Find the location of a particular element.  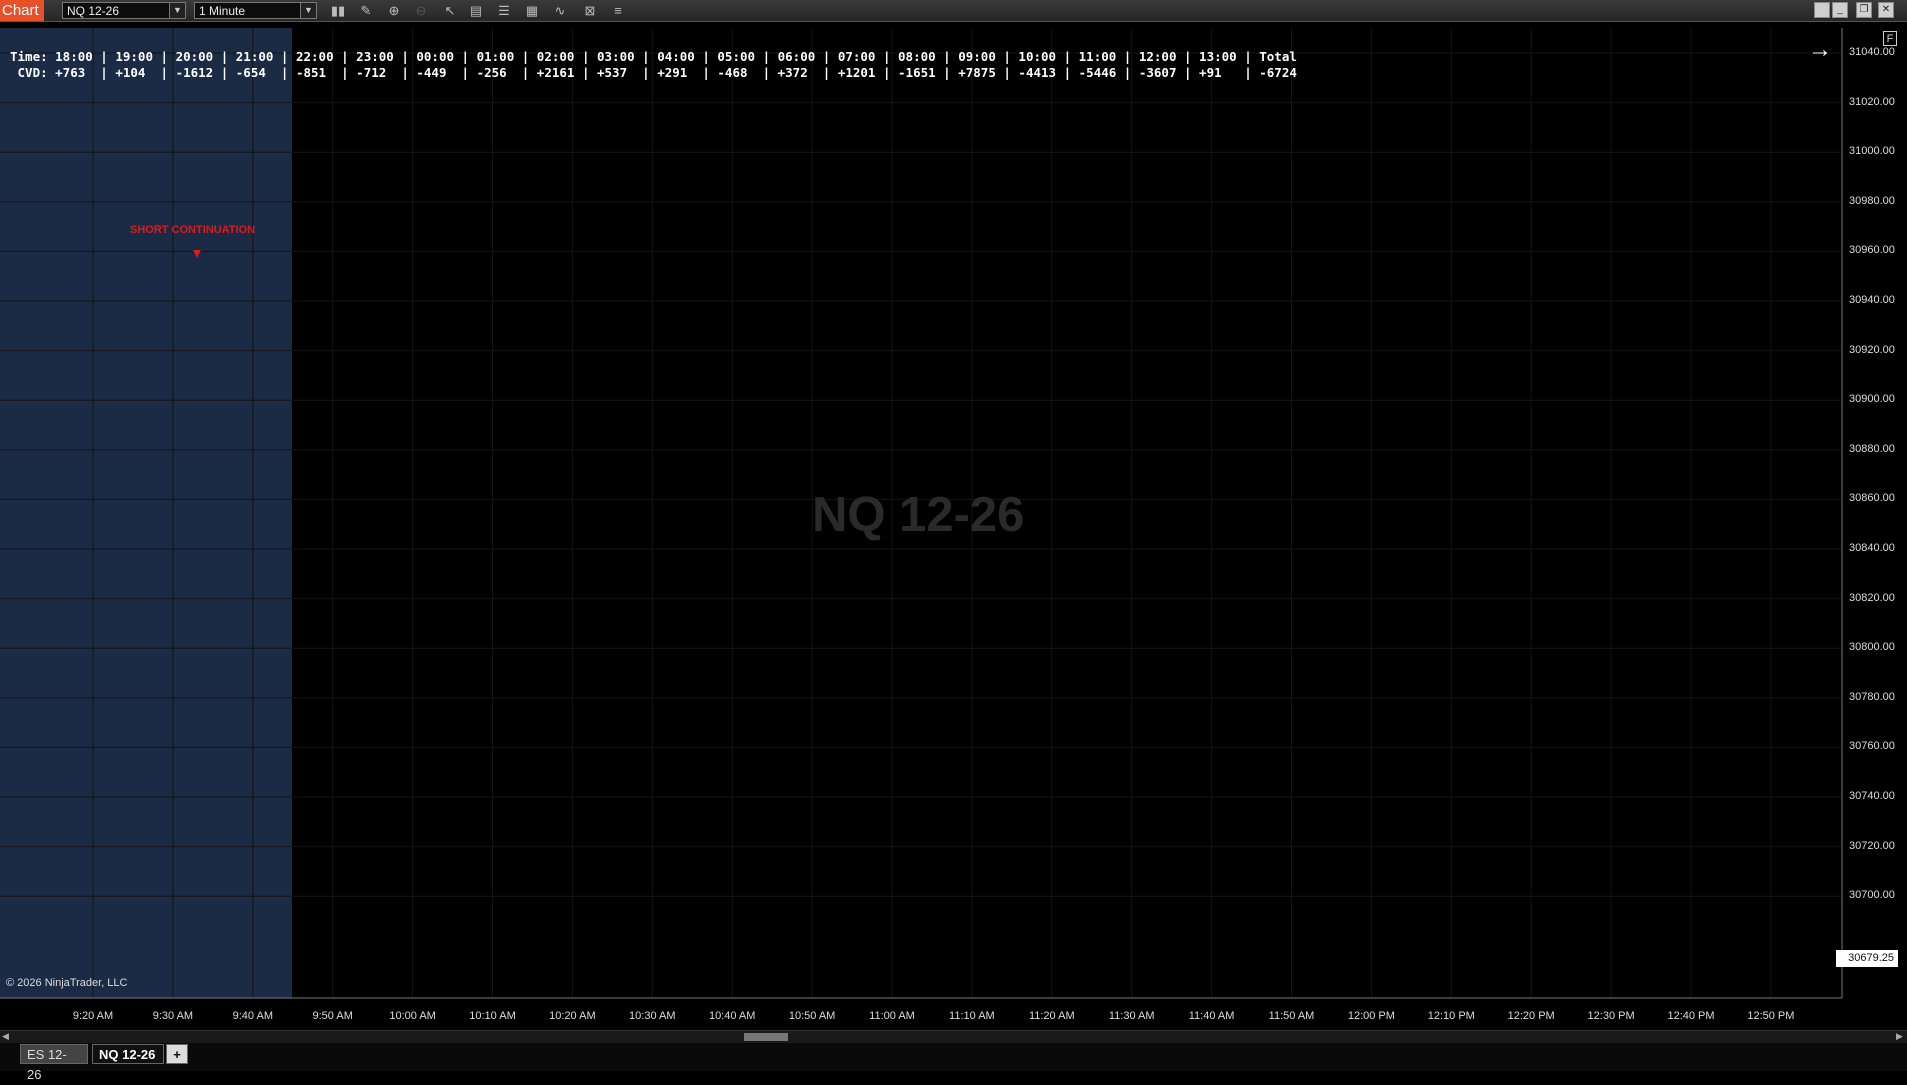

time-tick-label: 12:40 PM is located at coordinates (1691, 1016).